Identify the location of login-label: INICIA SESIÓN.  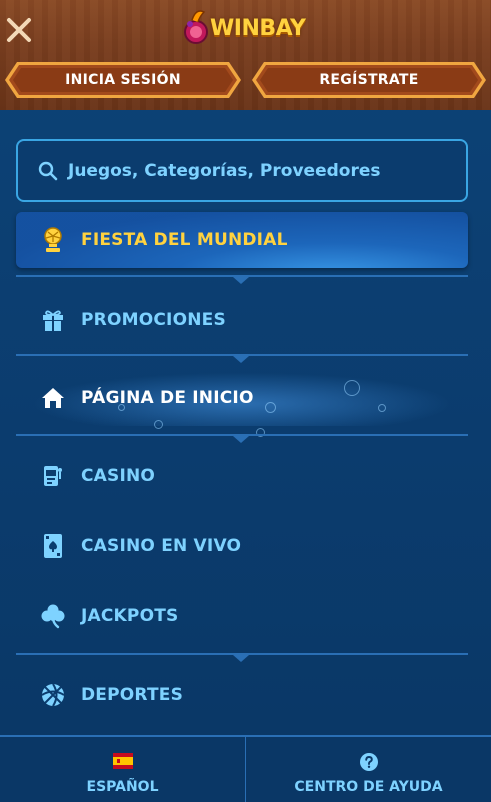
(123, 80).